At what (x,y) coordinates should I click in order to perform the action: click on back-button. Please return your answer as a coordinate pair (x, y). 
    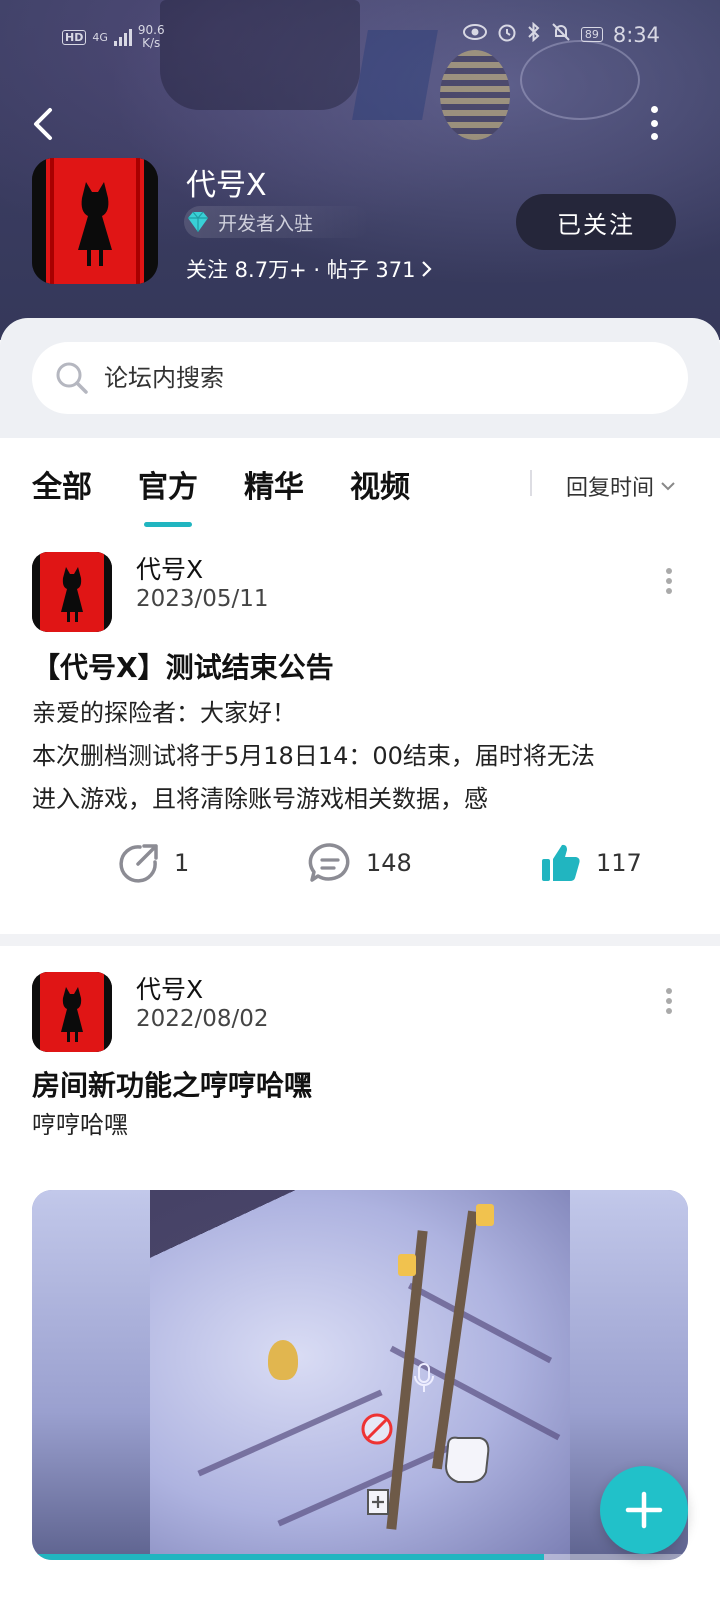
    Looking at the image, I should click on (45, 123).